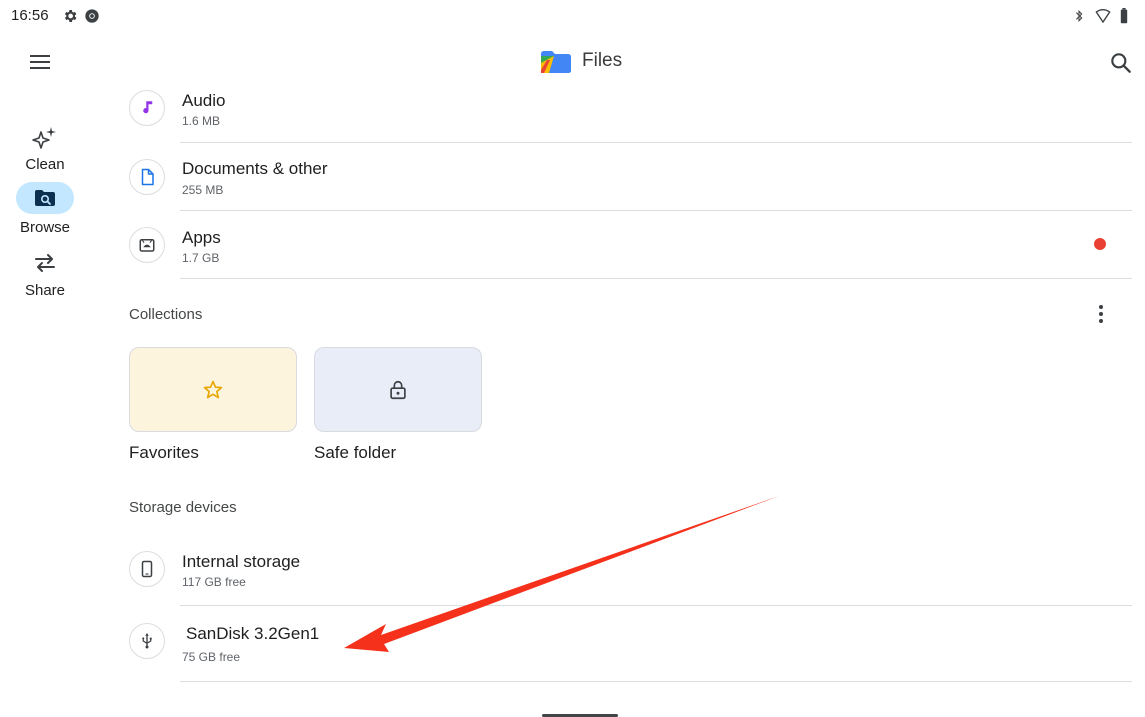  What do you see at coordinates (572, 17) in the screenshot?
I see `status-bar: 16:56` at bounding box center [572, 17].